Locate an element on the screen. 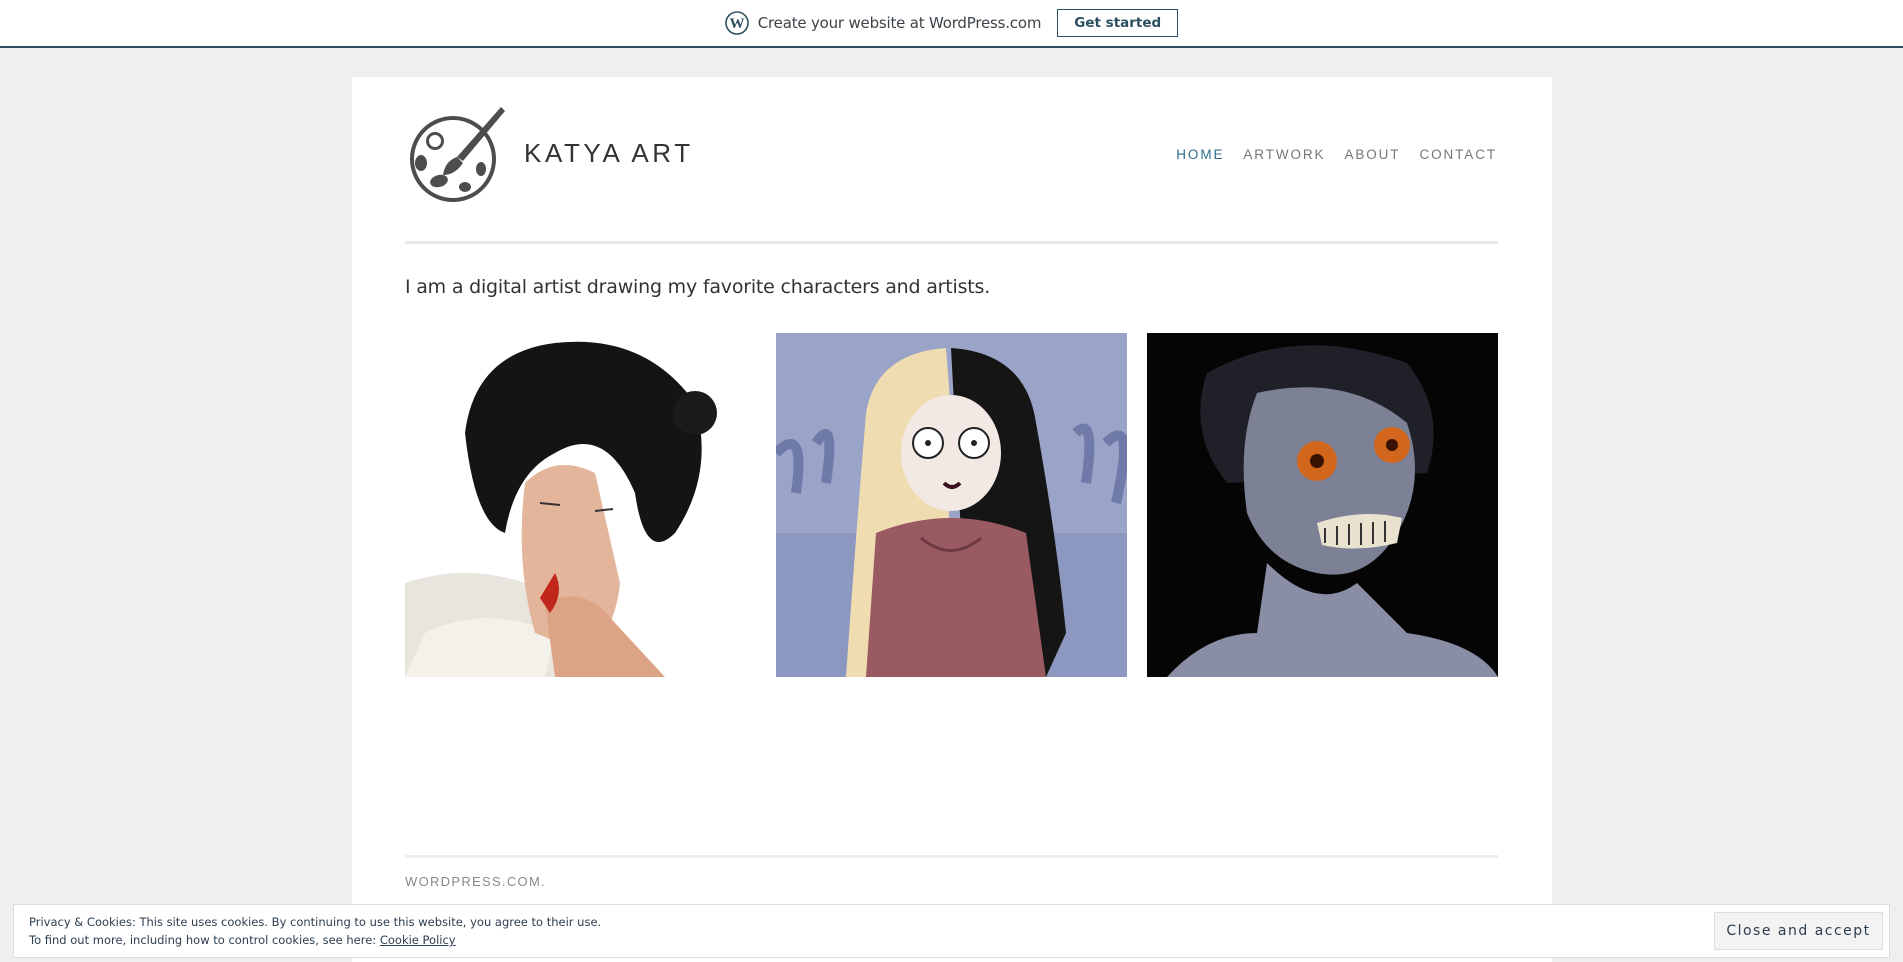 This screenshot has height=962, width=1903. gallery-image-girl is located at coordinates (951, 505).